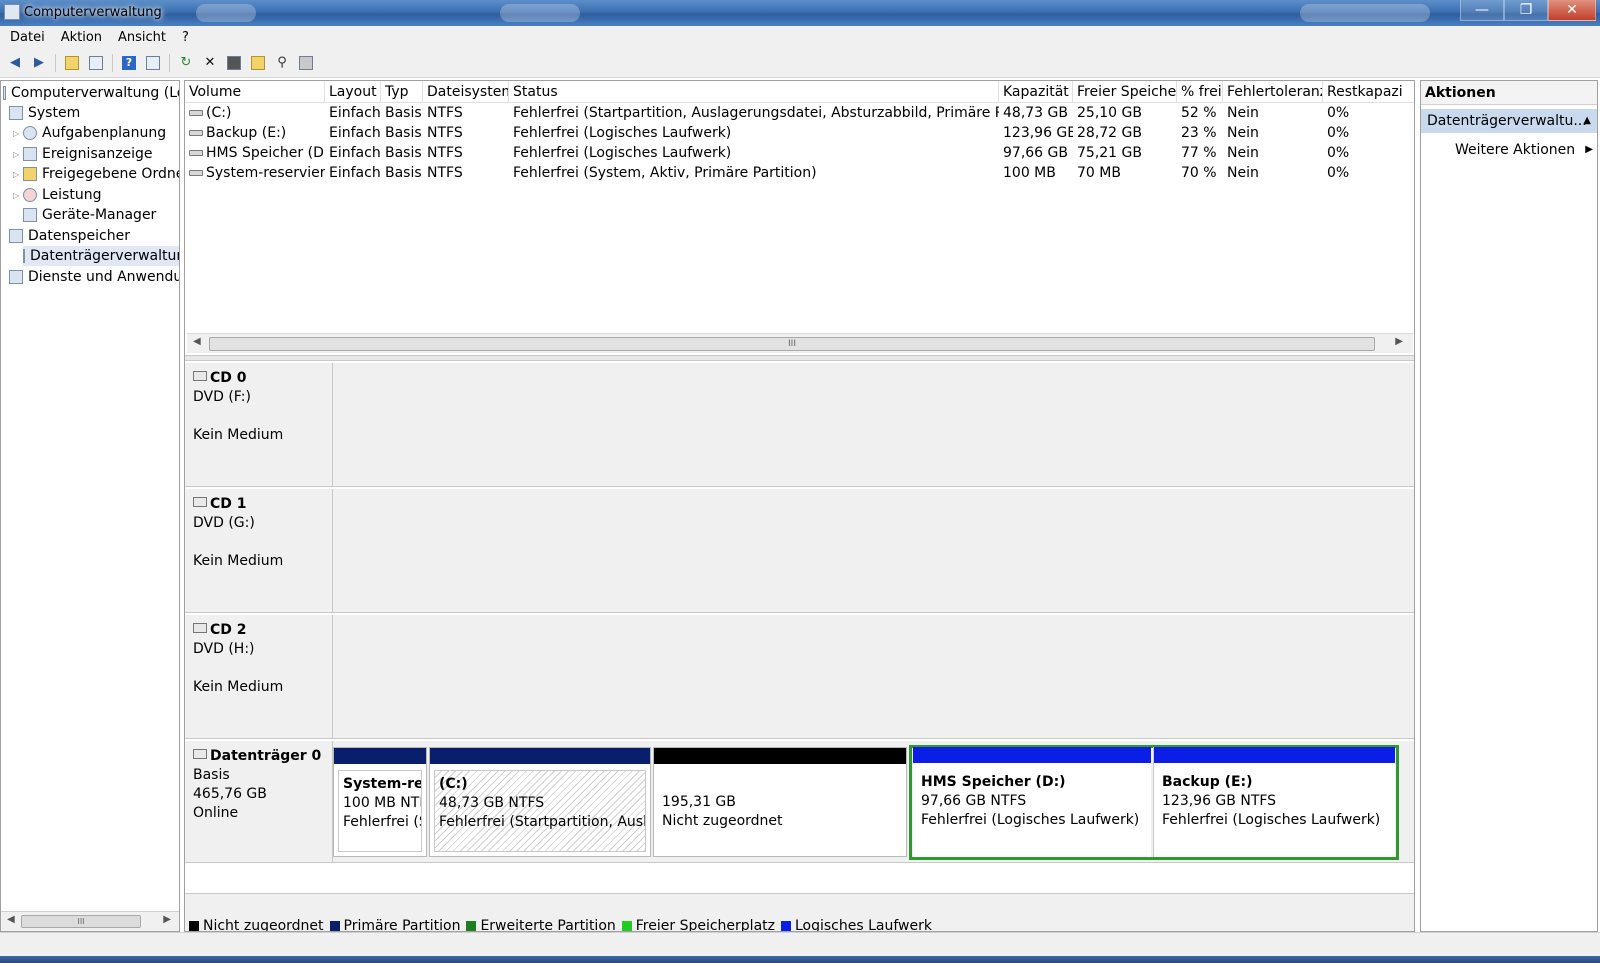  Describe the element at coordinates (1572, 10) in the screenshot. I see `close-button: ✕` at that location.